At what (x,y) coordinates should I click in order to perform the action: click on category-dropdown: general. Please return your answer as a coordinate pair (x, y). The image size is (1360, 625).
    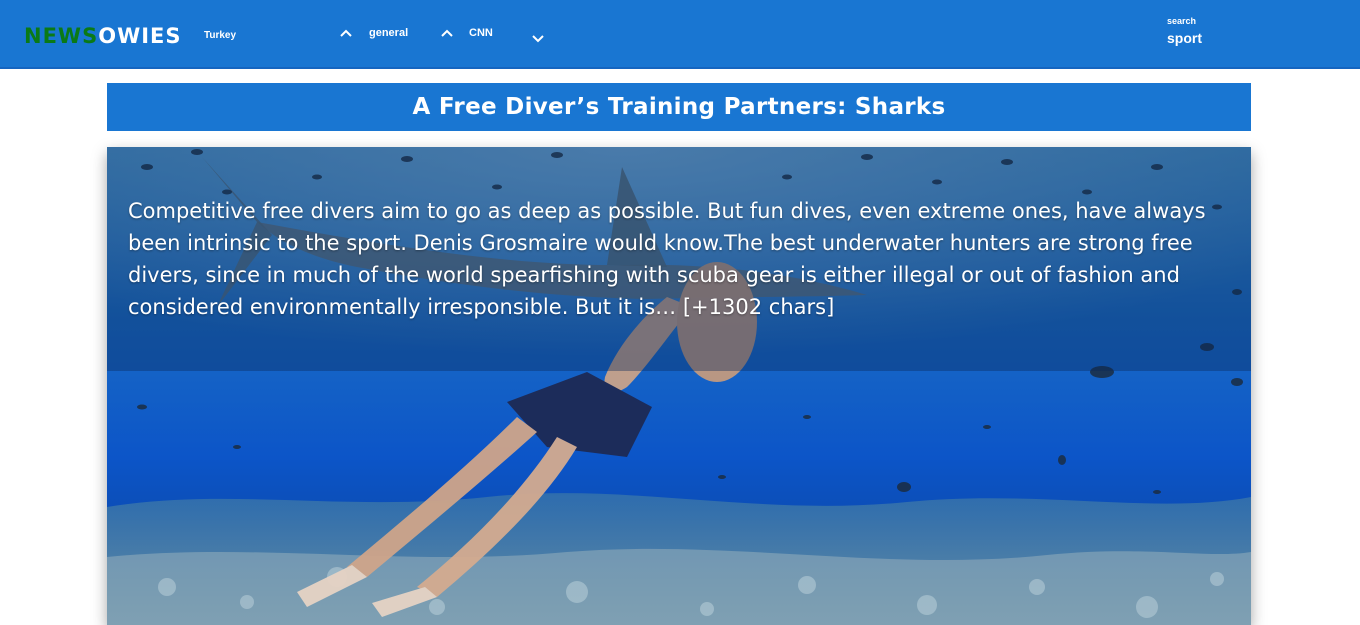
    Looking at the image, I should click on (374, 33).